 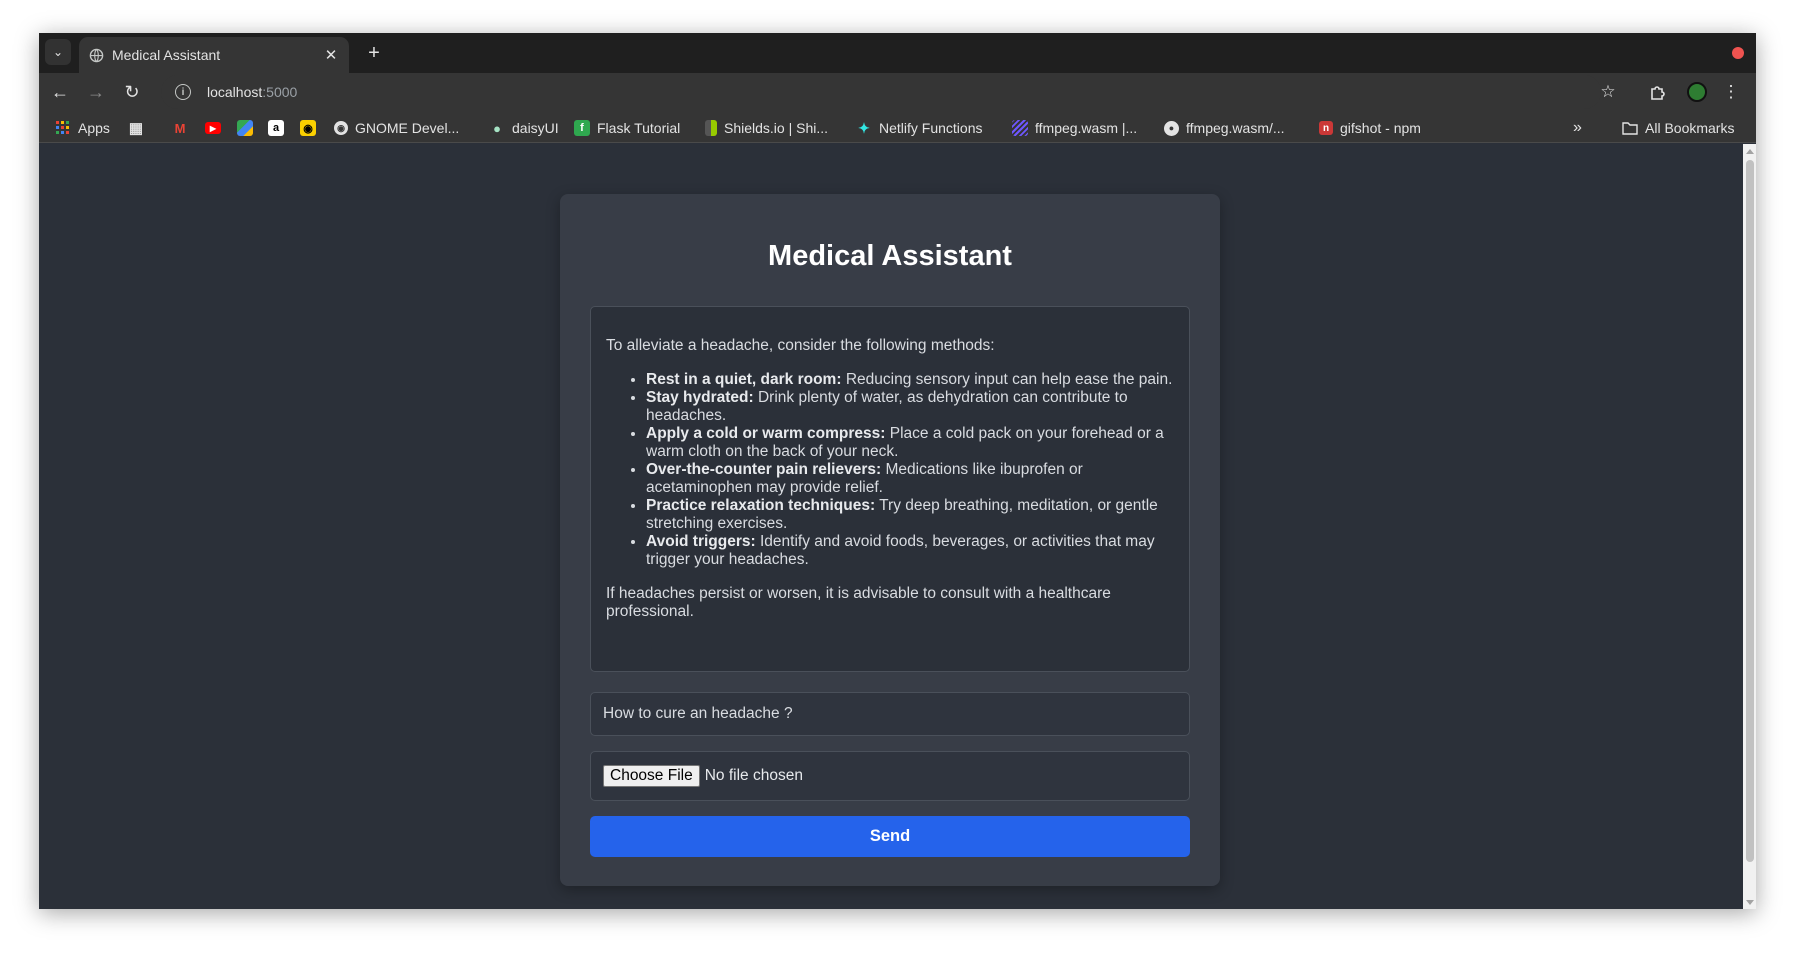 What do you see at coordinates (1731, 92) in the screenshot?
I see `menu-kebab-icon: ⋮` at bounding box center [1731, 92].